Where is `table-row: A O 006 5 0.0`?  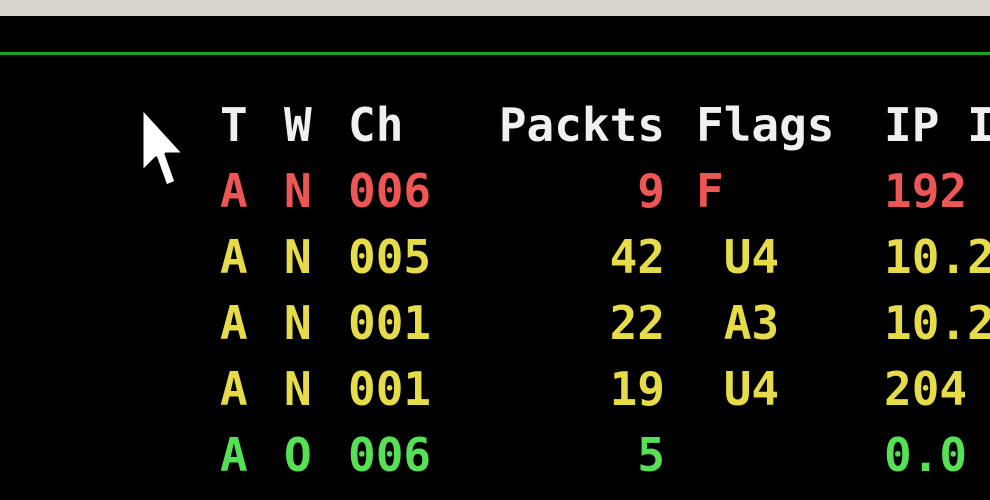 table-row: A O 006 5 0.0 is located at coordinates (495, 455).